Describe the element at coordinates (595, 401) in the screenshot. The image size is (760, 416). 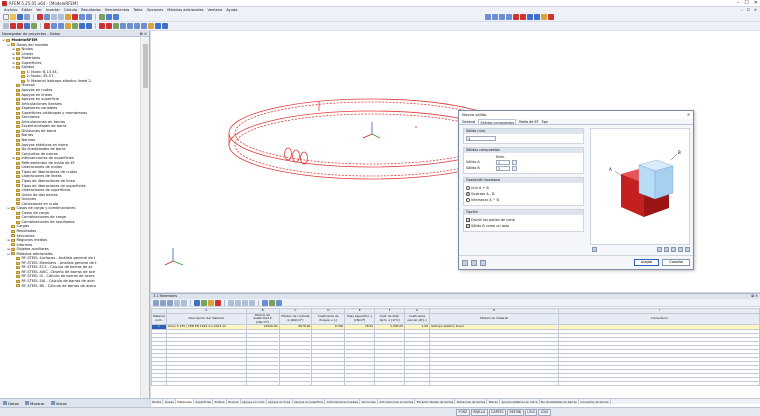
I see `sheet-tab: Conjuntos de barras` at that location.